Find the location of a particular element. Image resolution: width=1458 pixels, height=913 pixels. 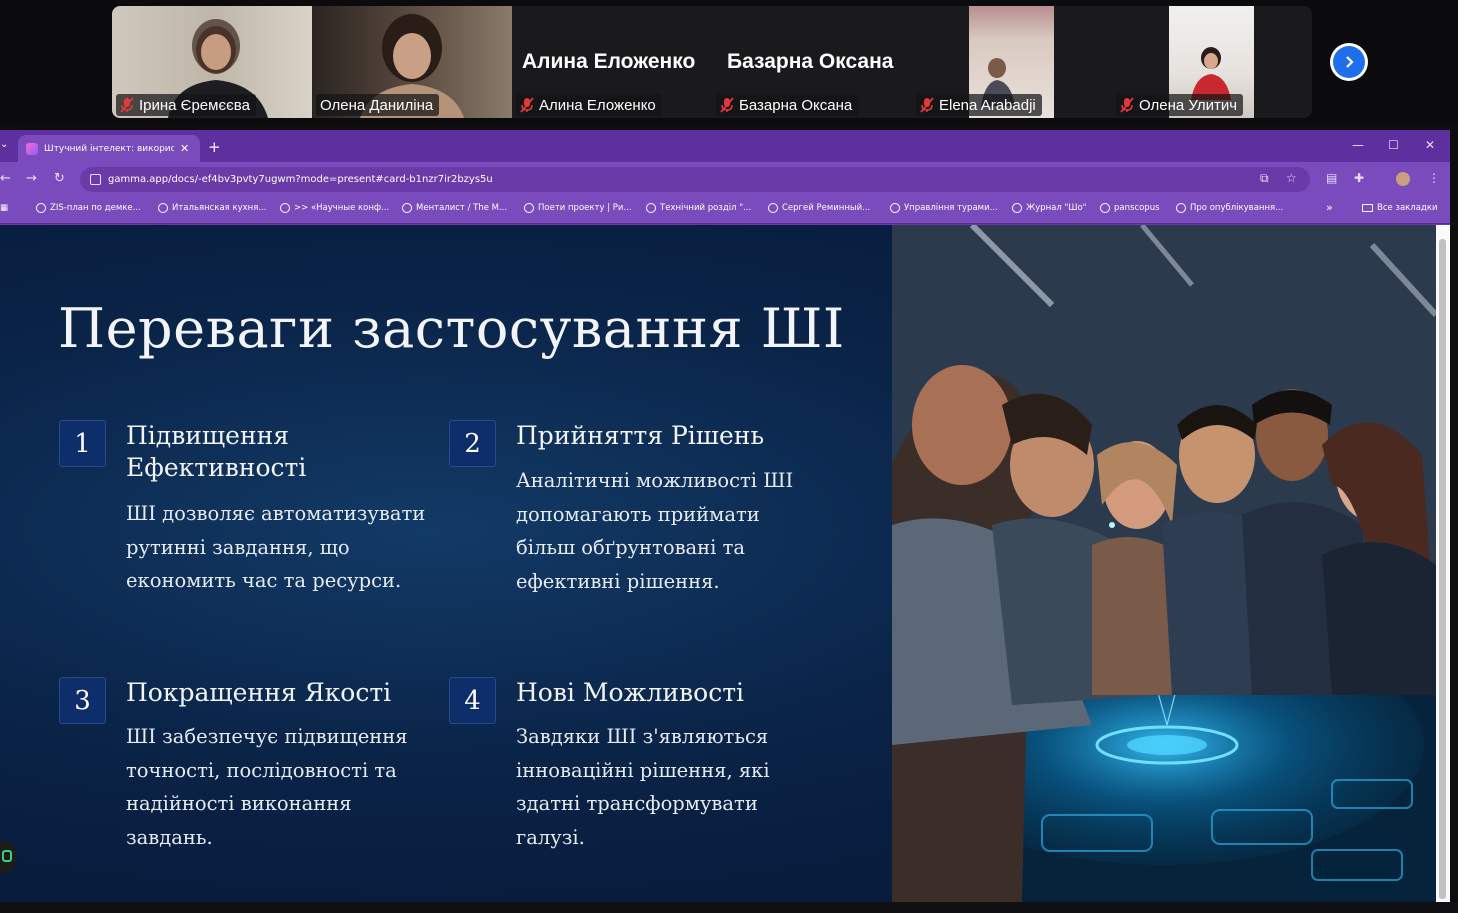

page-scrollbar is located at coordinates (1443, 563).